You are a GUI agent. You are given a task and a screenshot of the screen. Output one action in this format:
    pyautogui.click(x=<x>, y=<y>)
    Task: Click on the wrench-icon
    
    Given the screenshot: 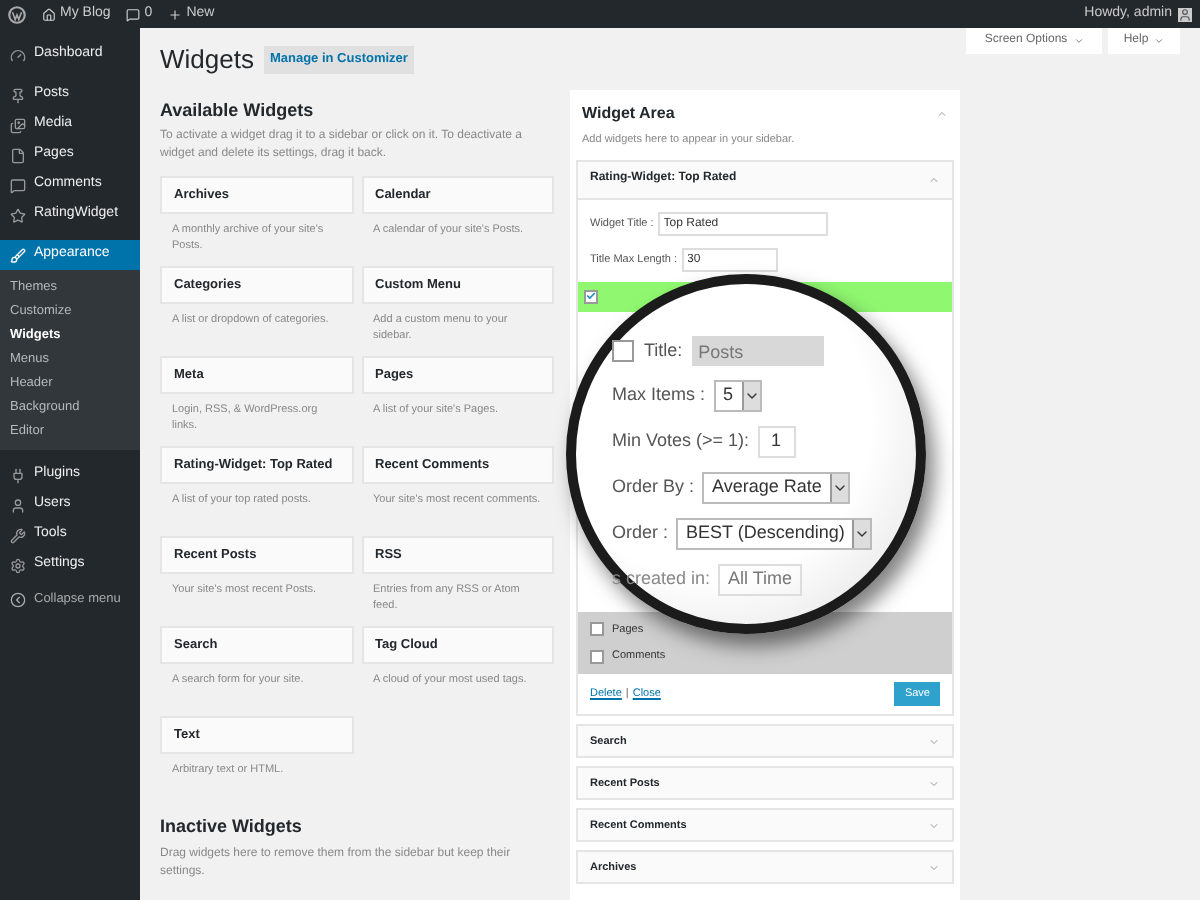 What is the action you would take?
    pyautogui.click(x=18, y=535)
    